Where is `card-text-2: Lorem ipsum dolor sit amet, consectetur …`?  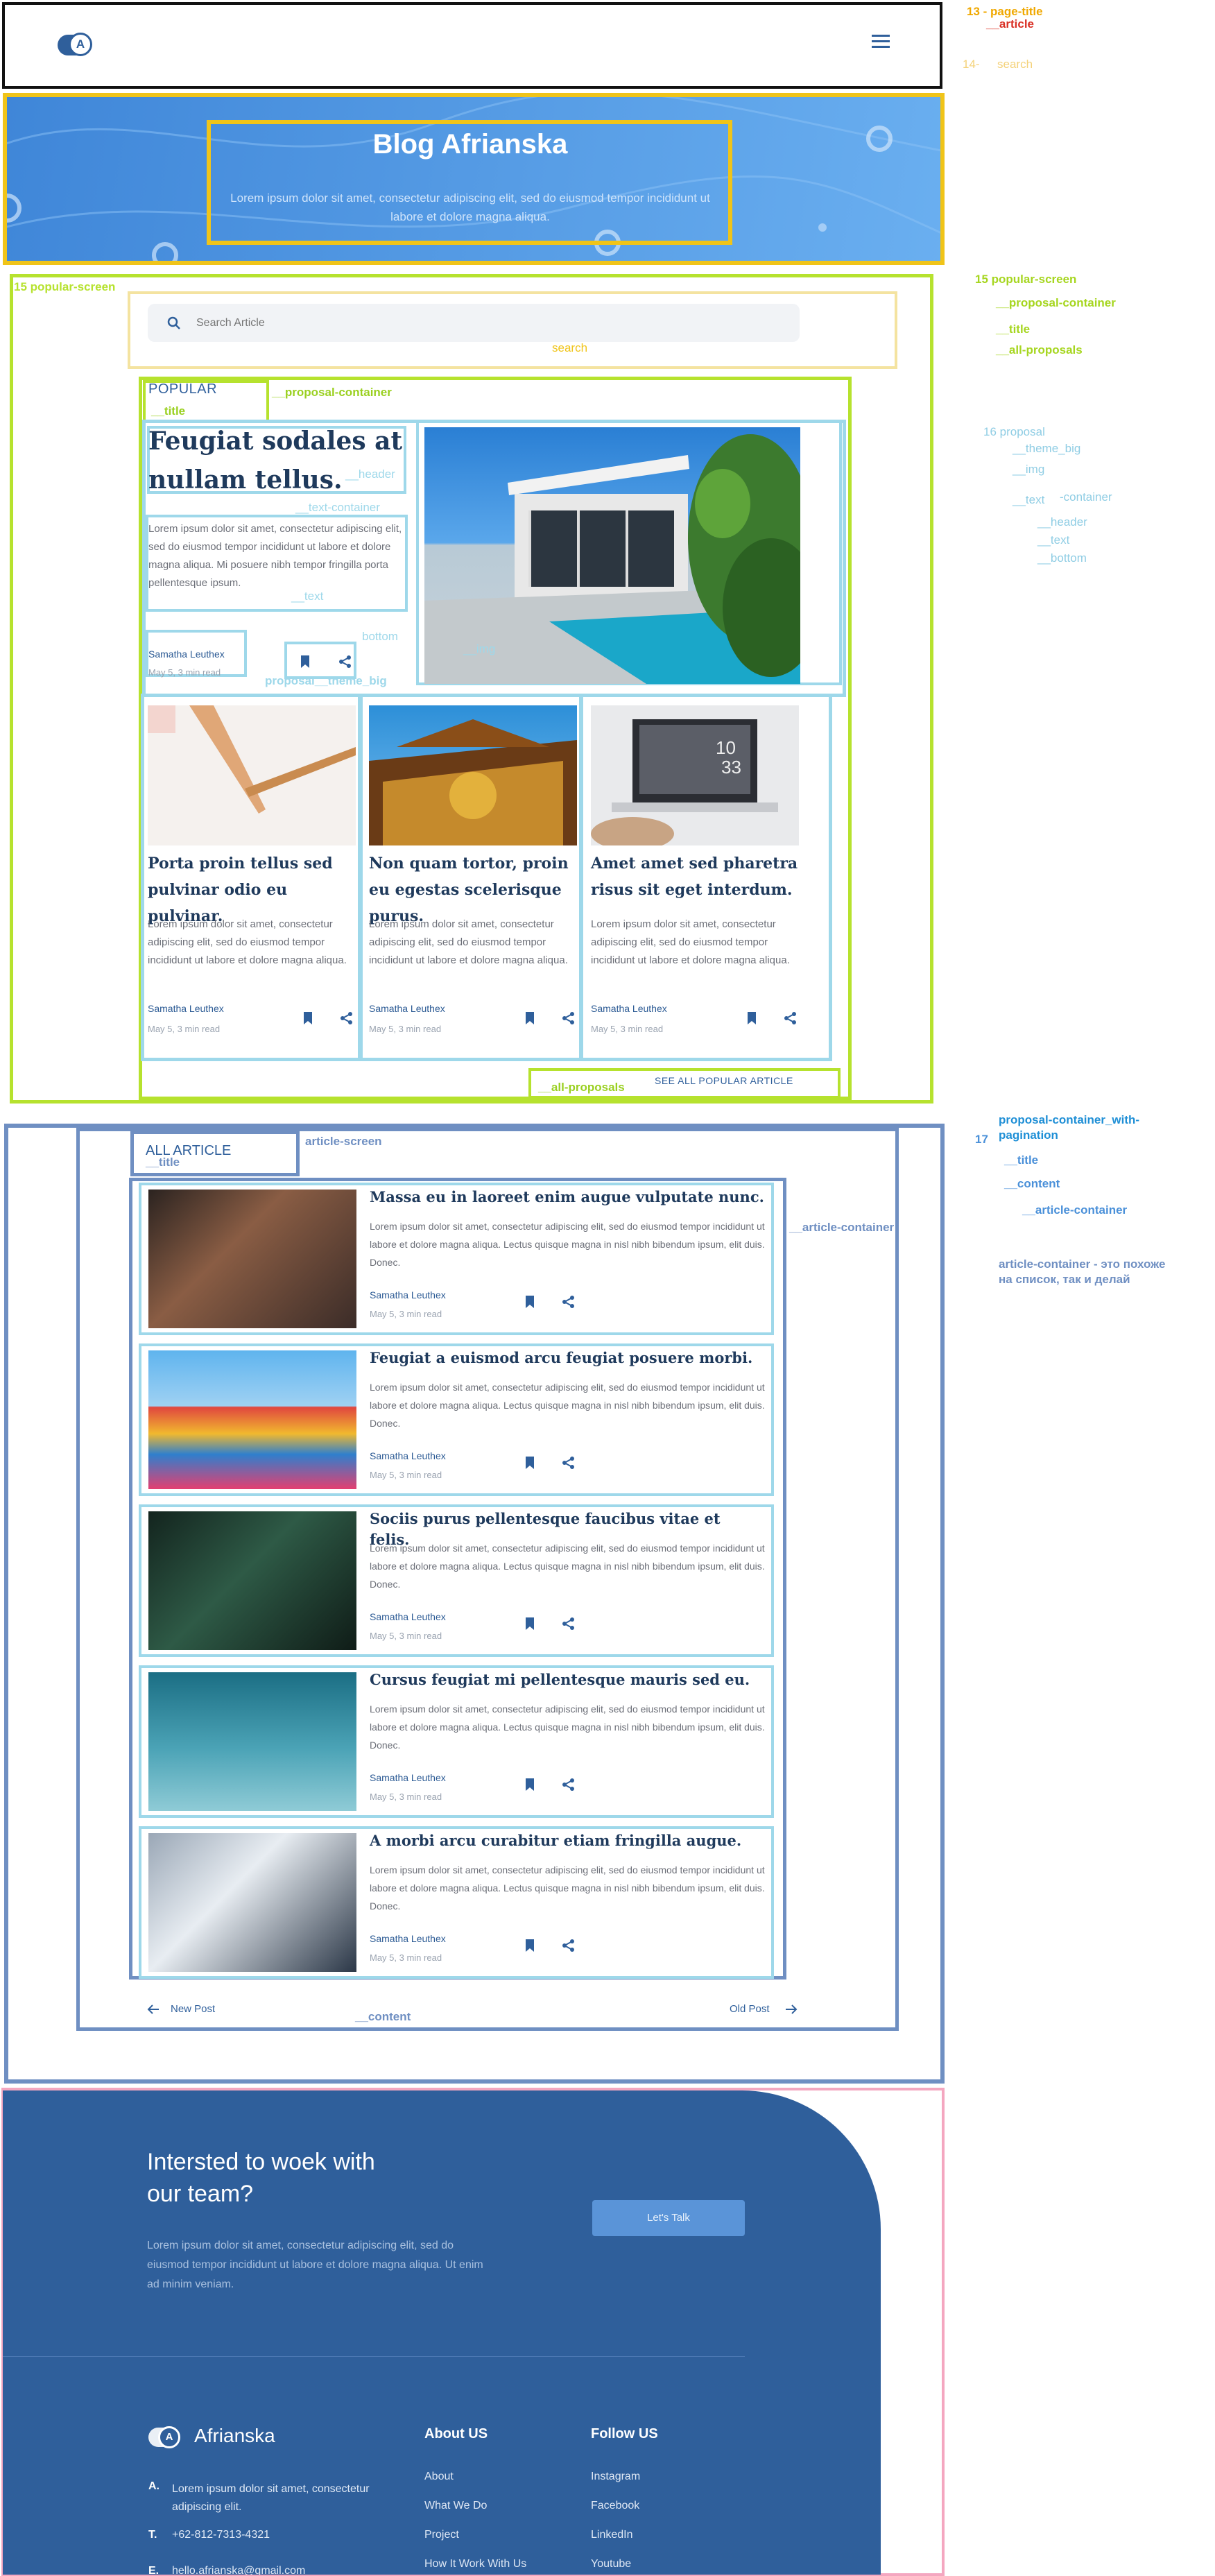
card-text-2: Lorem ipsum dolor sit amet, consectetur … is located at coordinates (469, 942).